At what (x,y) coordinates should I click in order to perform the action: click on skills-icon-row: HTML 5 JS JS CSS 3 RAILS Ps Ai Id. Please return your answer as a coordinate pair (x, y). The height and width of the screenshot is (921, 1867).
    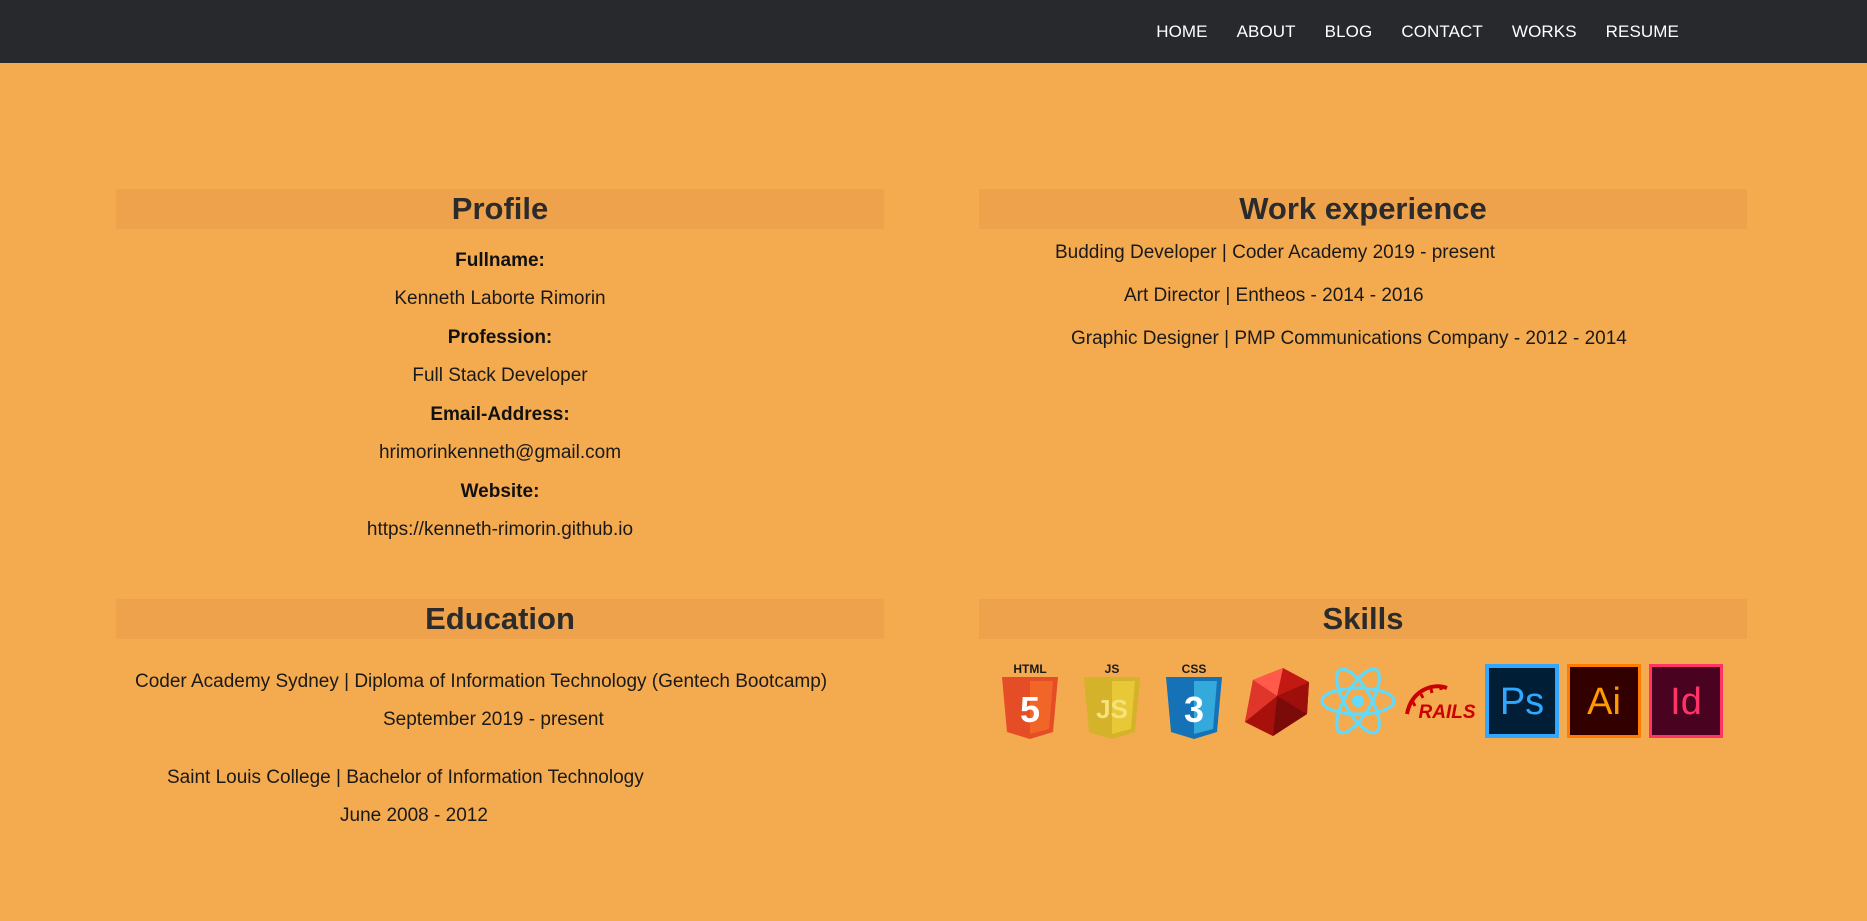
    Looking at the image, I should click on (1360, 701).